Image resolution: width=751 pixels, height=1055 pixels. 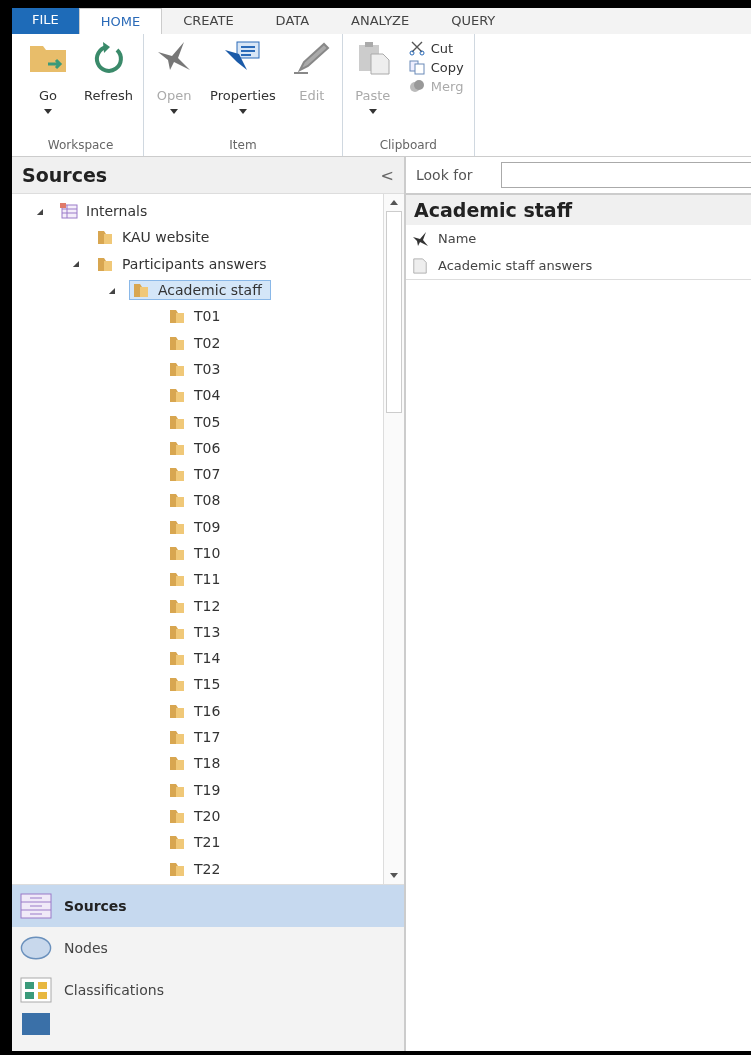 What do you see at coordinates (243, 86) in the screenshot?
I see `ribbon-button: Properties` at bounding box center [243, 86].